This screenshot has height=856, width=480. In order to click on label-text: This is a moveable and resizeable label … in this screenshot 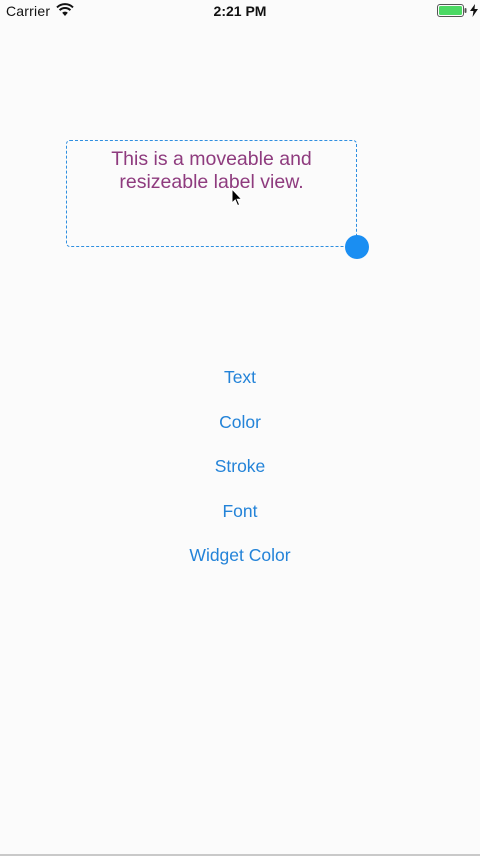, I will do `click(211, 171)`.